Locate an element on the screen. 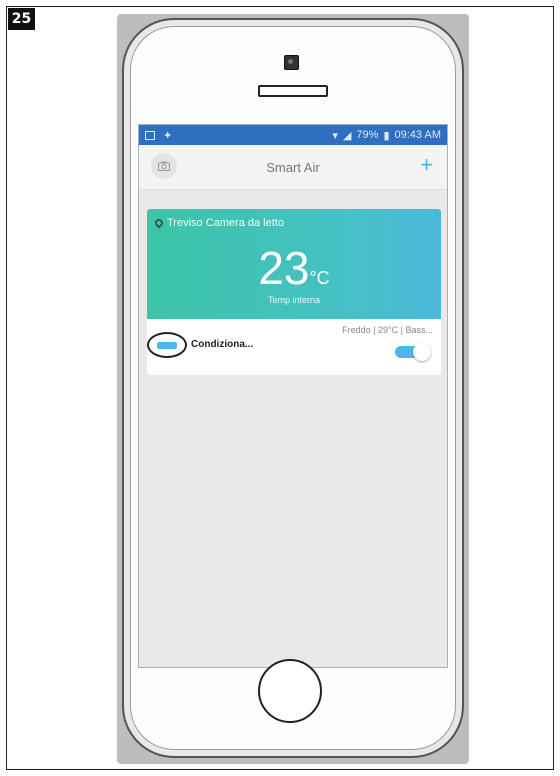  room-location-label: Treviso Camera da letto is located at coordinates (225, 223).